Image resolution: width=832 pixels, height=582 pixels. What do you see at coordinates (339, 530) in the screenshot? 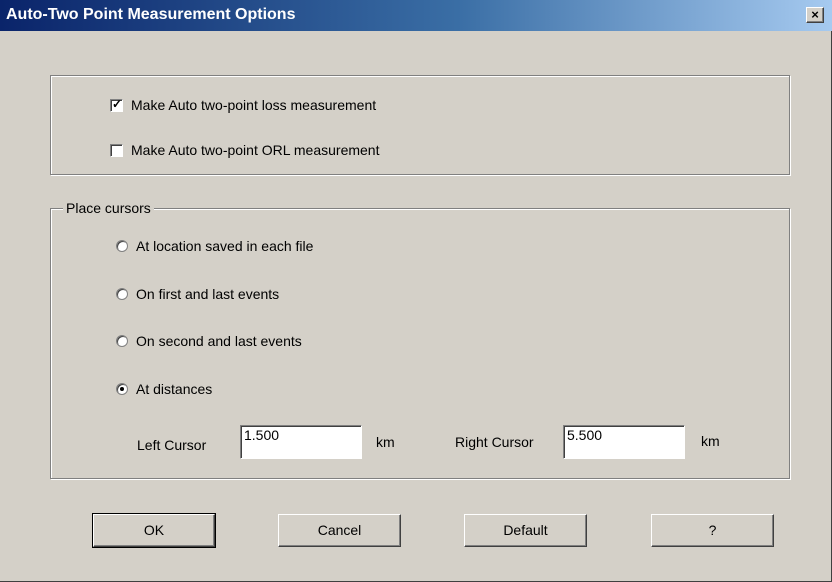
I see `cancel-button: Cancel` at bounding box center [339, 530].